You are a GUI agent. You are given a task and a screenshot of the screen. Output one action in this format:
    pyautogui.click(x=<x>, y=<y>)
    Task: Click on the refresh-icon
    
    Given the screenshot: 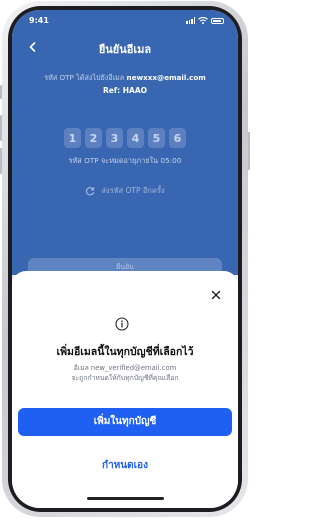 What is the action you would take?
    pyautogui.click(x=90, y=191)
    